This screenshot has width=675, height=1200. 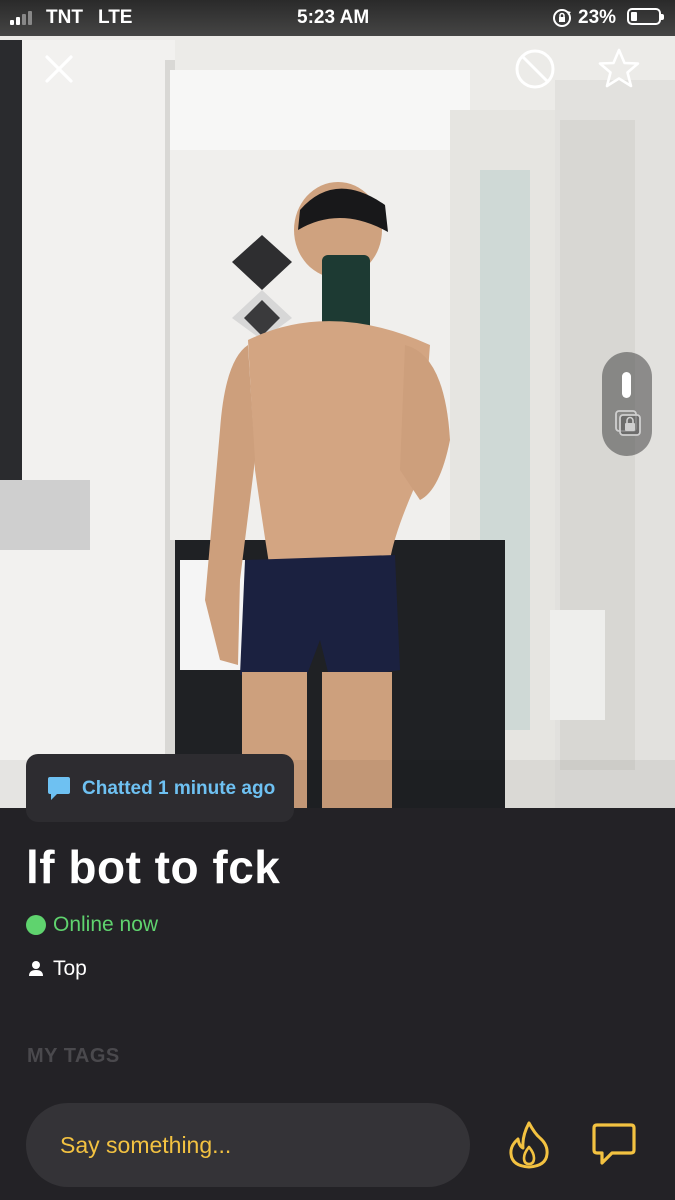 What do you see at coordinates (64, 17) in the screenshot?
I see `carrier-name: TNT` at bounding box center [64, 17].